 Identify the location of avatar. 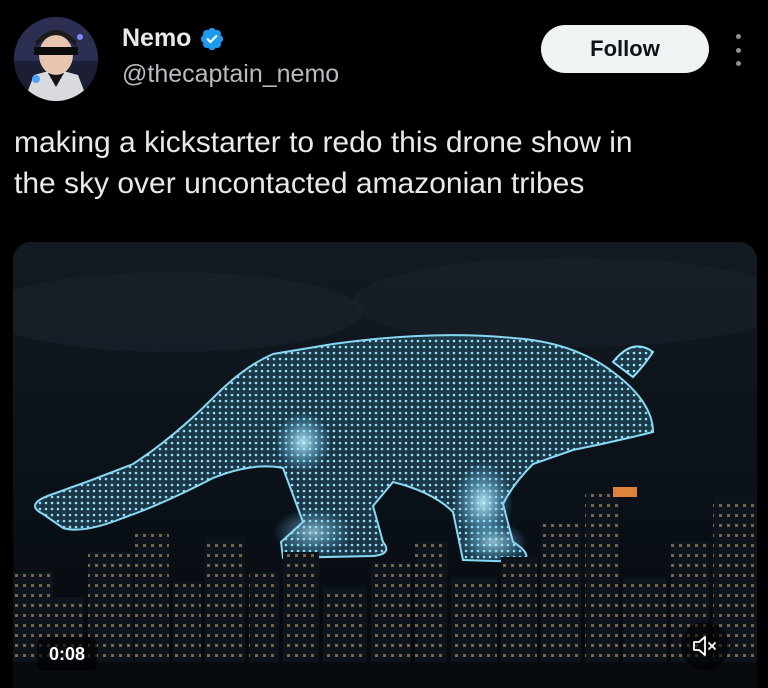
(56, 59).